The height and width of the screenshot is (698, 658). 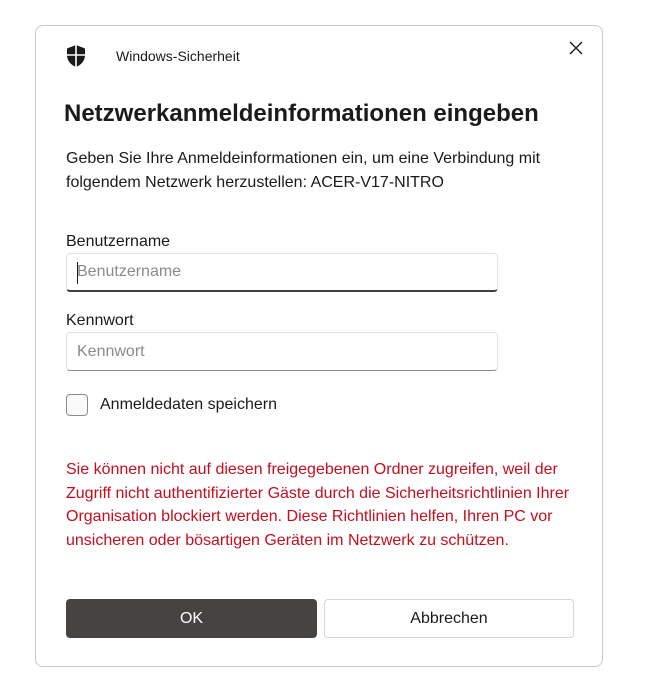 What do you see at coordinates (449, 618) in the screenshot?
I see `cancel-button: Abbrechen` at bounding box center [449, 618].